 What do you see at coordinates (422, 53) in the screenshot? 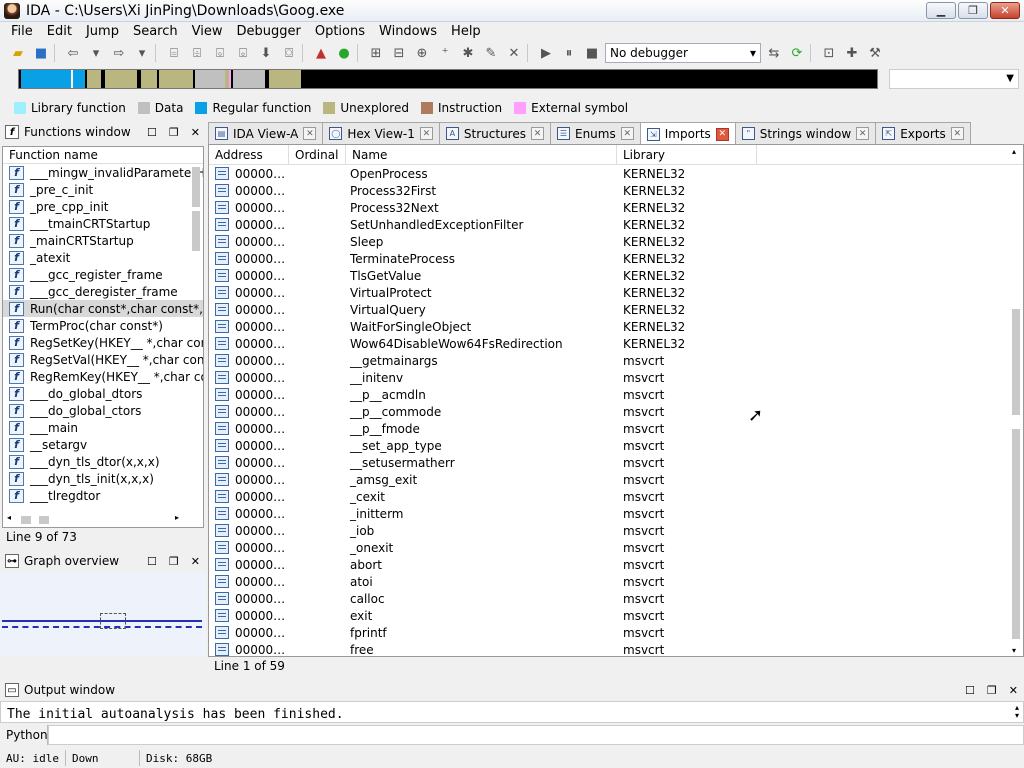
I see `add-struct-icon: ⊕` at bounding box center [422, 53].